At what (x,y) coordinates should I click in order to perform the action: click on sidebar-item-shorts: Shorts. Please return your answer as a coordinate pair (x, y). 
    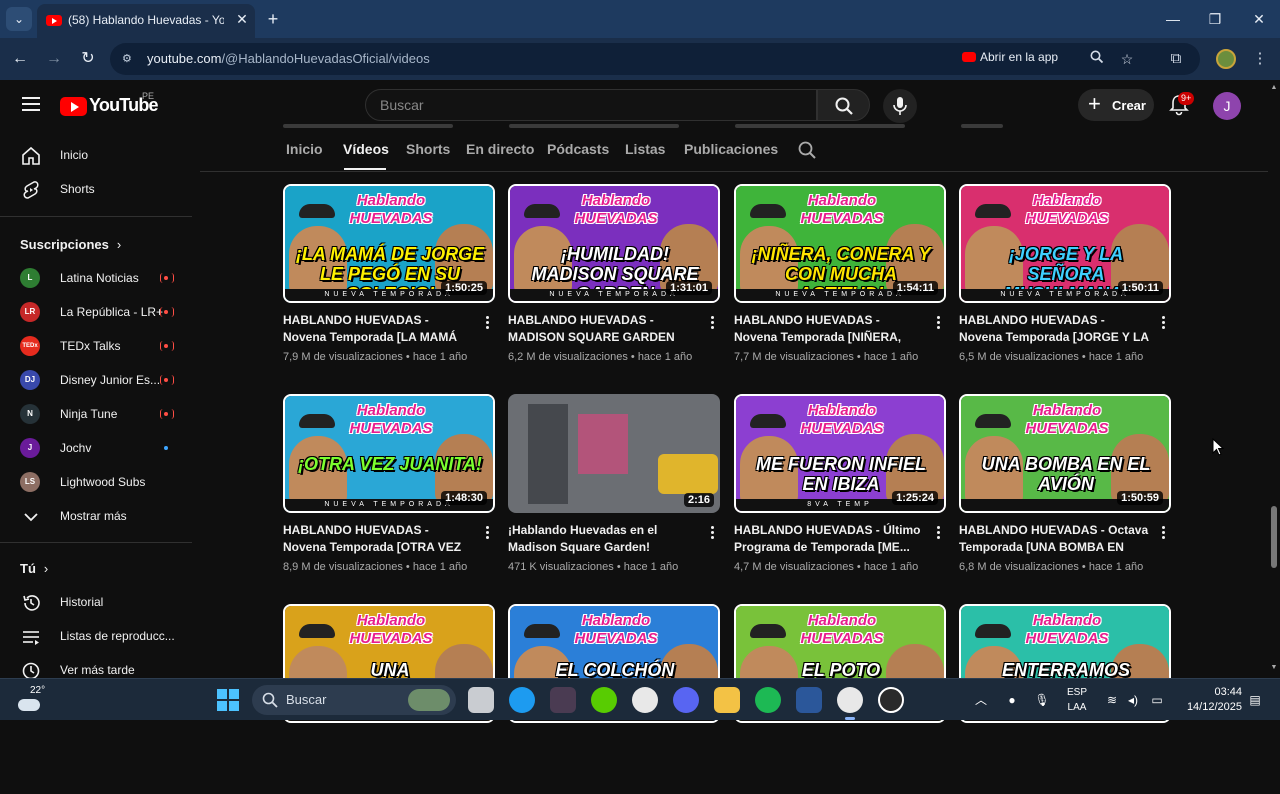
    Looking at the image, I should click on (96, 189).